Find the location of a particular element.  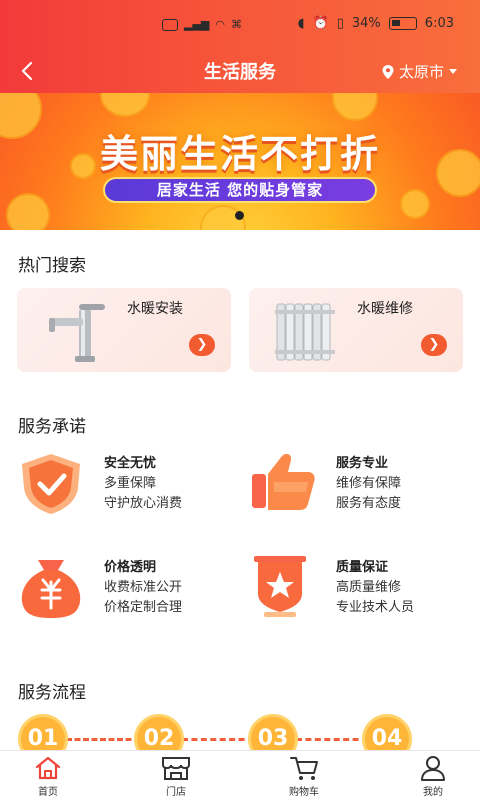

promise-line: 专业技术人员 is located at coordinates (375, 607).